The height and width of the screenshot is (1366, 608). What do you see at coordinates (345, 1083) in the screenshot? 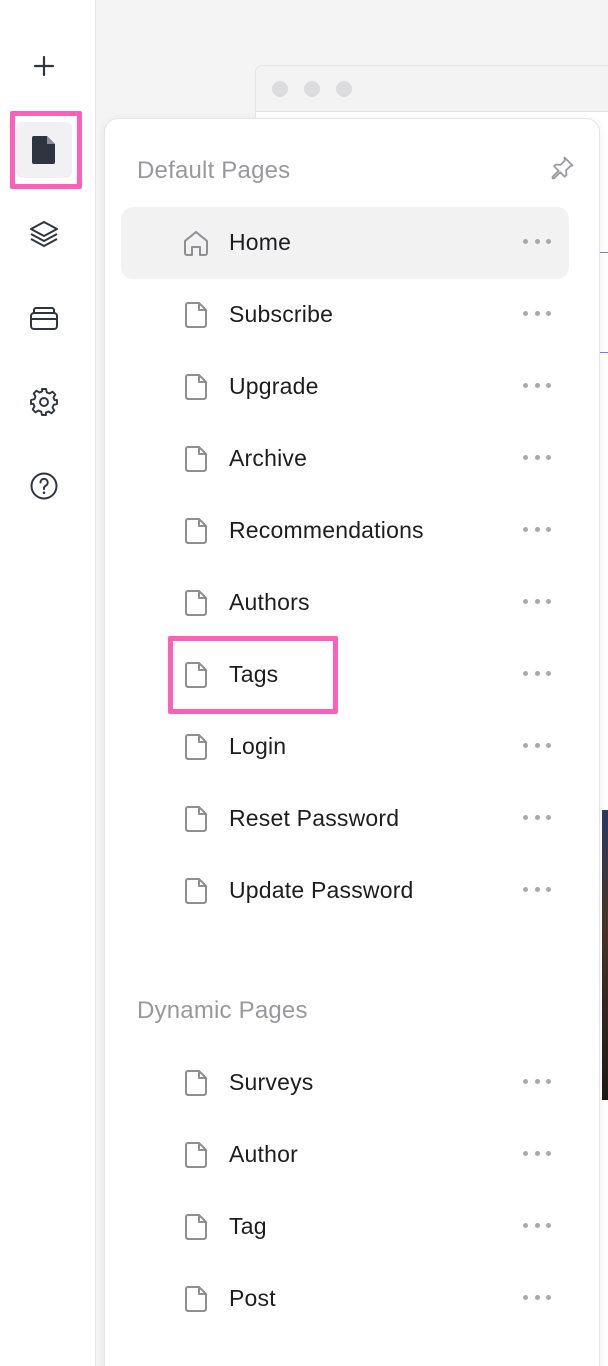
I see `page-row-surveys: Surveys` at bounding box center [345, 1083].